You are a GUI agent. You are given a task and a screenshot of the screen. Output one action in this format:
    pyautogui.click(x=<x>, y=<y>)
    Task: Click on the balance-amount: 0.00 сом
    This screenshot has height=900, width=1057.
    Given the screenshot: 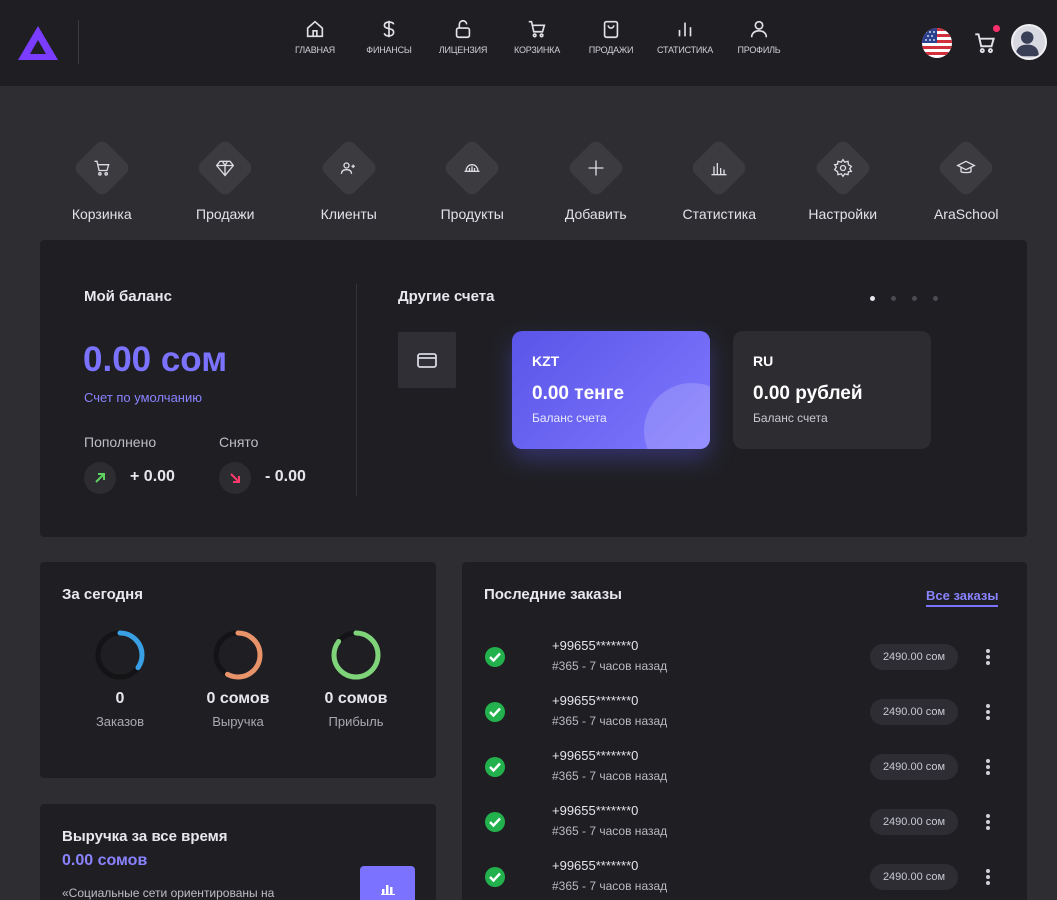 What is the action you would take?
    pyautogui.click(x=155, y=359)
    